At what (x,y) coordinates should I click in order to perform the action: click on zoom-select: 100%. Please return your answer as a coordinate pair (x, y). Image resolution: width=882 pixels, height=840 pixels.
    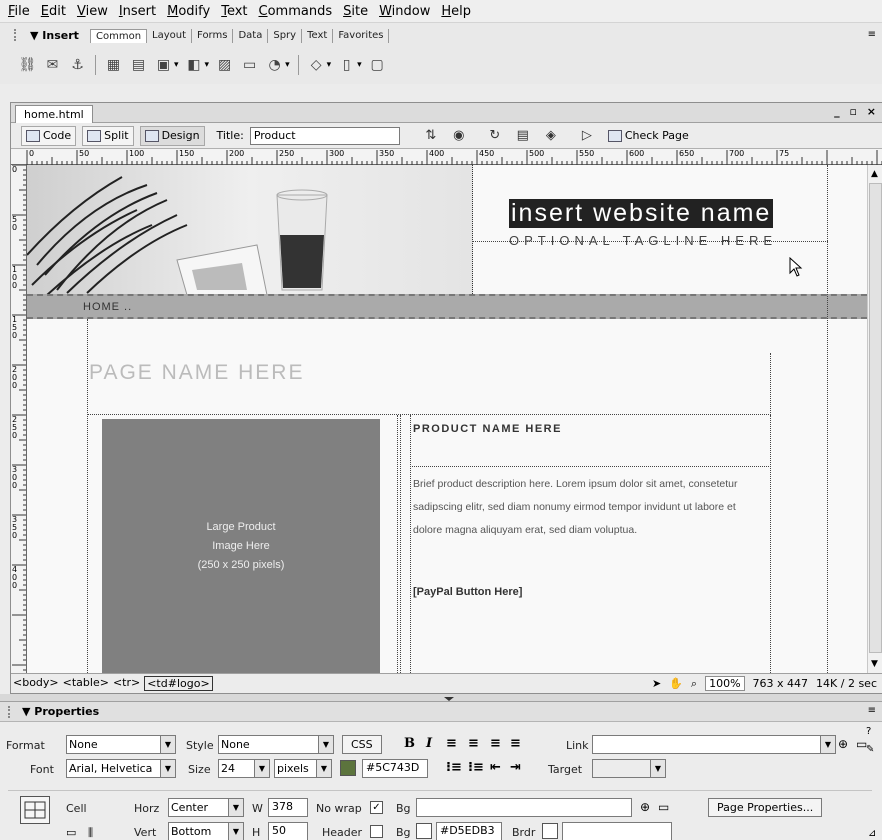
    Looking at the image, I should click on (725, 683).